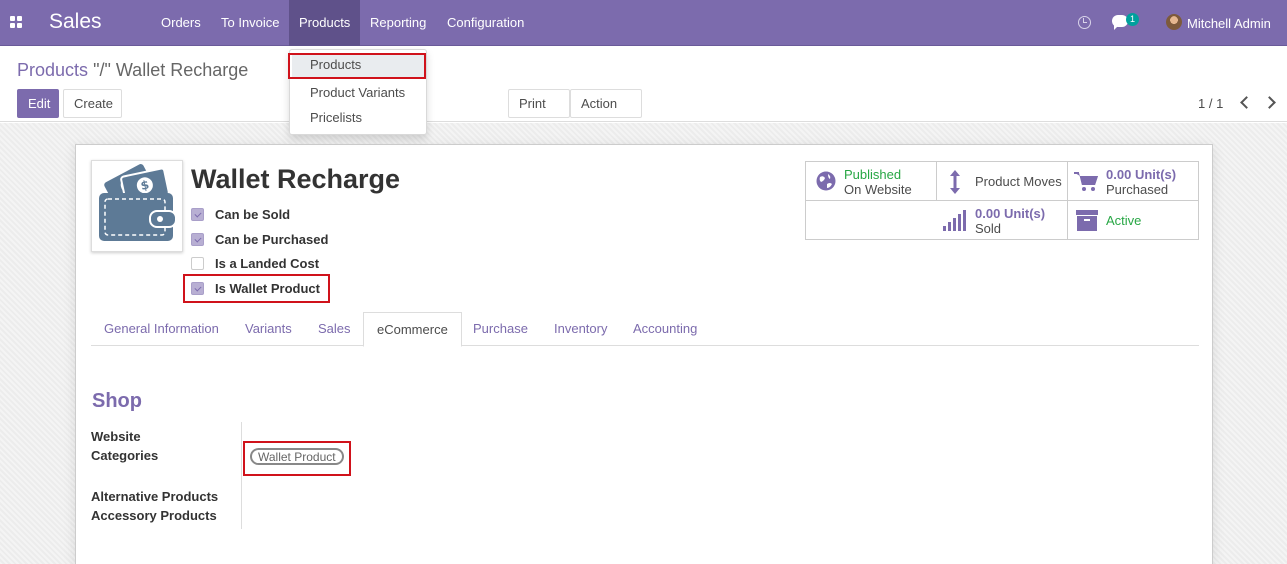 This screenshot has width=1287, height=564. Describe the element at coordinates (580, 329) in the screenshot. I see `tab-inventory: Inventory` at that location.